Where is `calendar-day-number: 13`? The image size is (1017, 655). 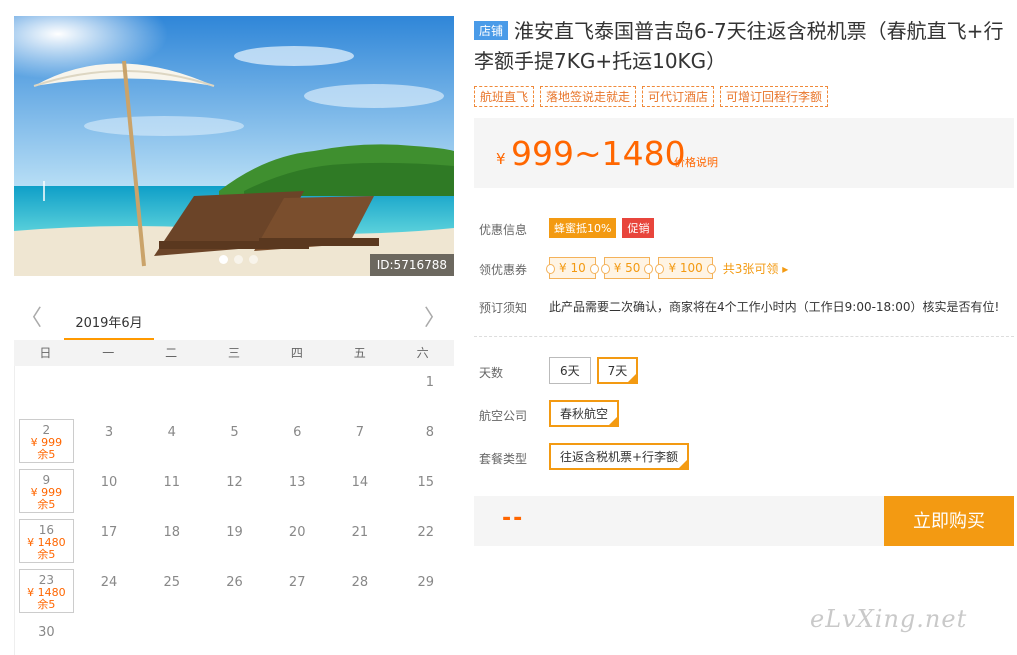 calendar-day-number: 13 is located at coordinates (297, 482).